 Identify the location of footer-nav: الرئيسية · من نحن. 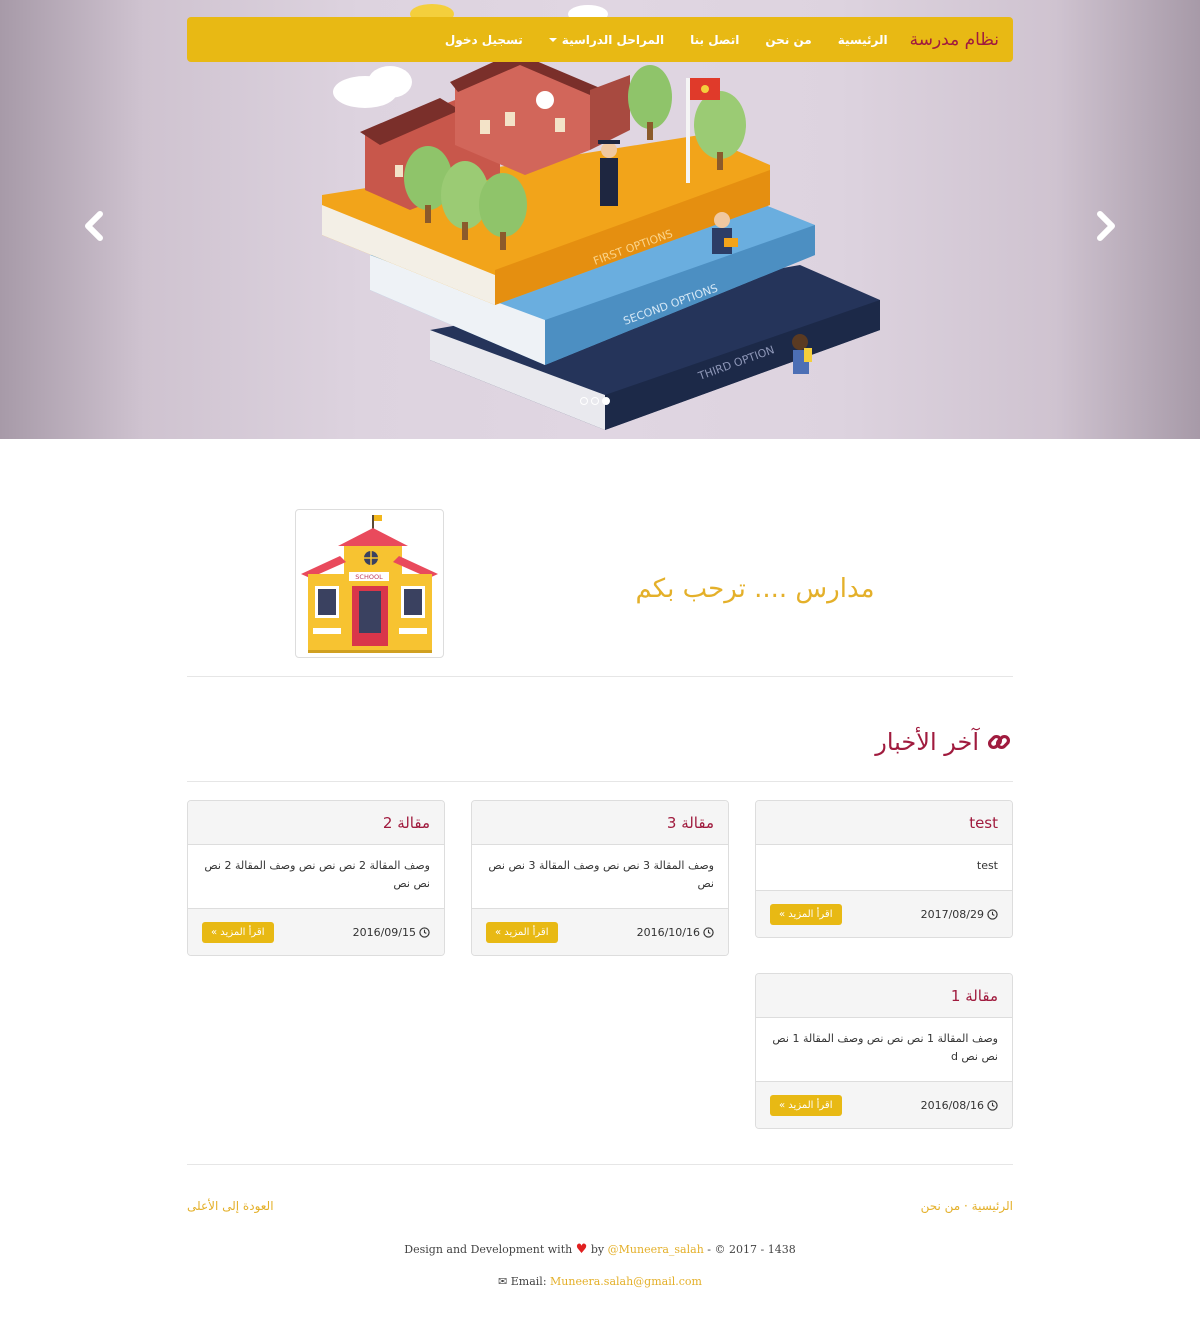
(967, 1206).